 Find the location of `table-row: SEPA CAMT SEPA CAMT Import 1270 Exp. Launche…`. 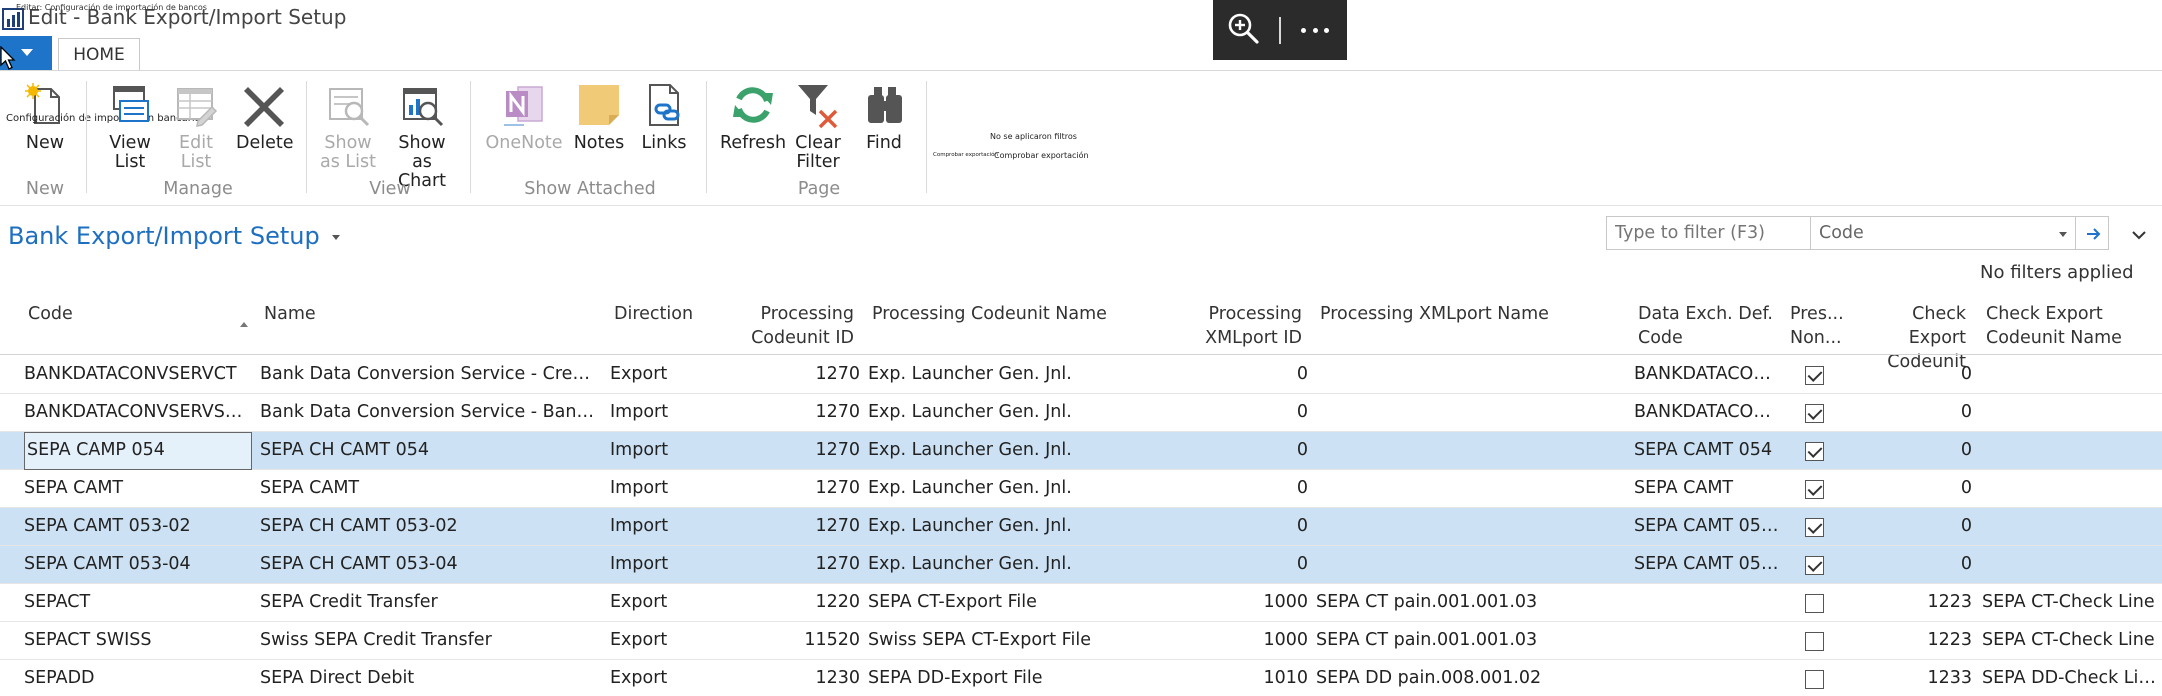

table-row: SEPA CAMT SEPA CAMT Import 1270 Exp. Launche… is located at coordinates (1081, 489).